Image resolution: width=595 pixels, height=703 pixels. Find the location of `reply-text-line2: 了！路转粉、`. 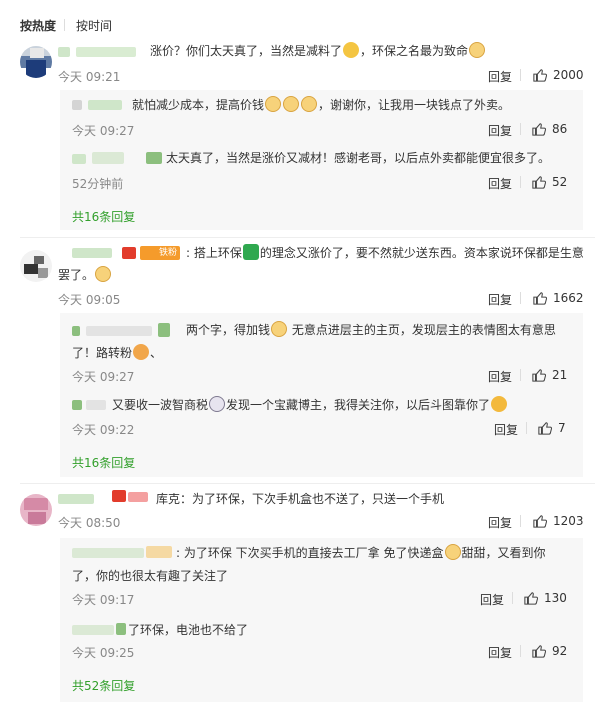

reply-text-line2: 了！路转粉、 is located at coordinates (117, 352).